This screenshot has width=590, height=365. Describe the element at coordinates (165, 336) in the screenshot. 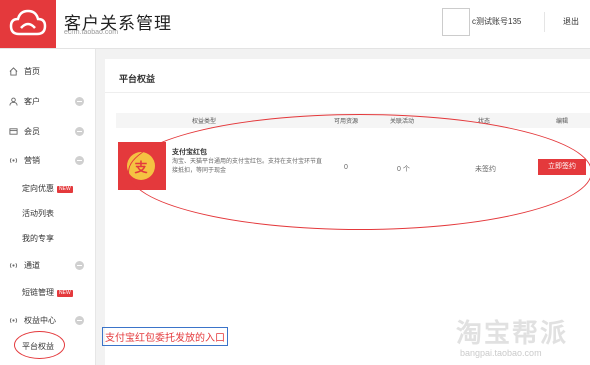

I see `annotation-label: 支付宝红包委托发放的入口` at that location.